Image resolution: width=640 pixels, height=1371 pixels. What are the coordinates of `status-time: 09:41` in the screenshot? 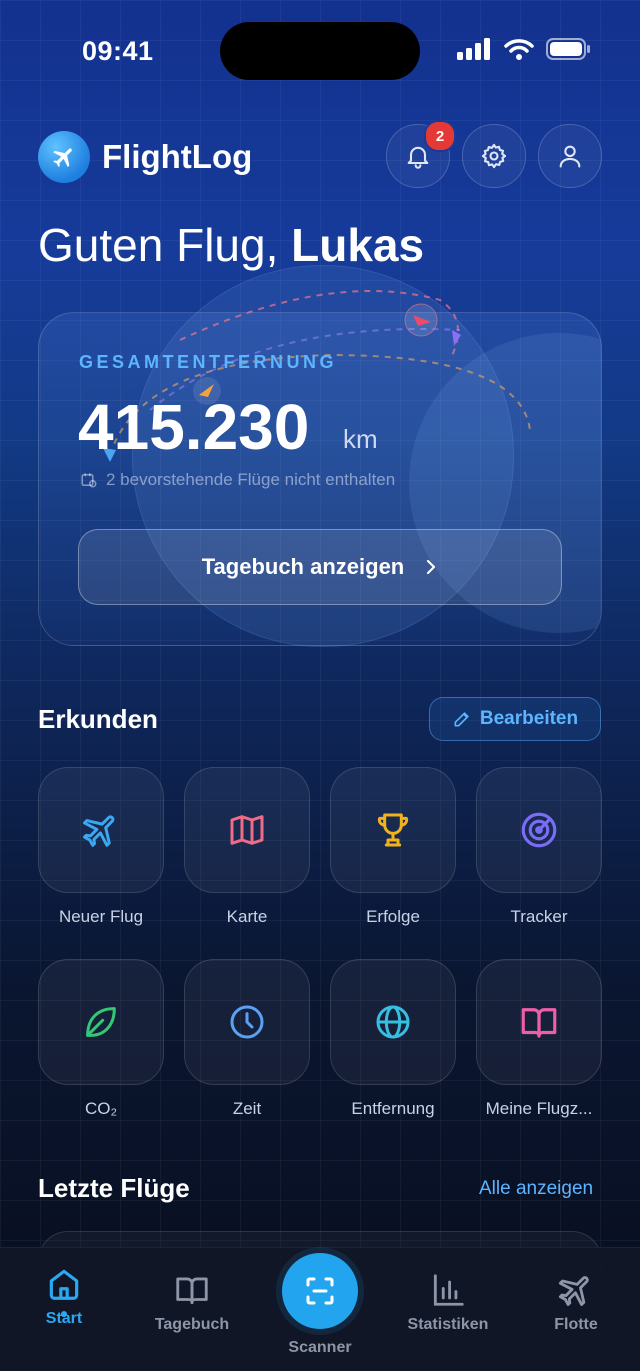 It's located at (118, 51).